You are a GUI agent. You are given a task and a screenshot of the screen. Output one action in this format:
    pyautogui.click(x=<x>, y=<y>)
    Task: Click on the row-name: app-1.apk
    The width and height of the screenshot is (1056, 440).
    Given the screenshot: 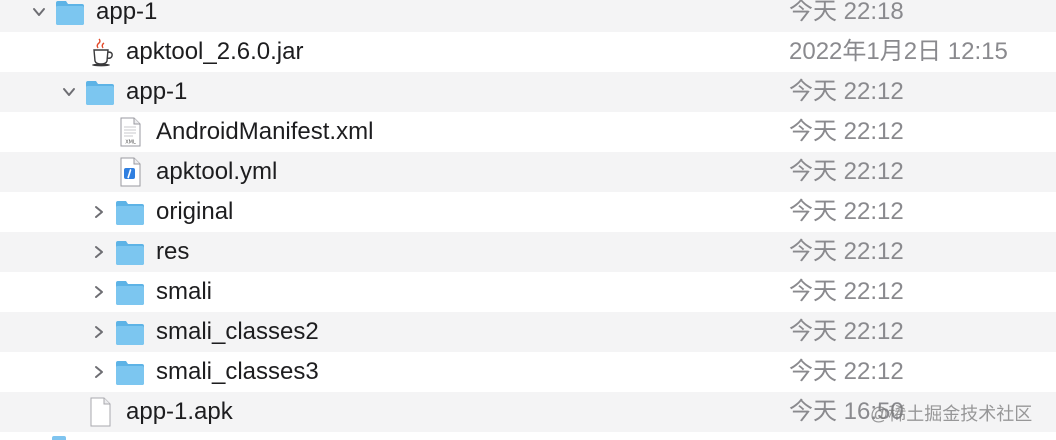 What is the action you would take?
    pyautogui.click(x=179, y=411)
    